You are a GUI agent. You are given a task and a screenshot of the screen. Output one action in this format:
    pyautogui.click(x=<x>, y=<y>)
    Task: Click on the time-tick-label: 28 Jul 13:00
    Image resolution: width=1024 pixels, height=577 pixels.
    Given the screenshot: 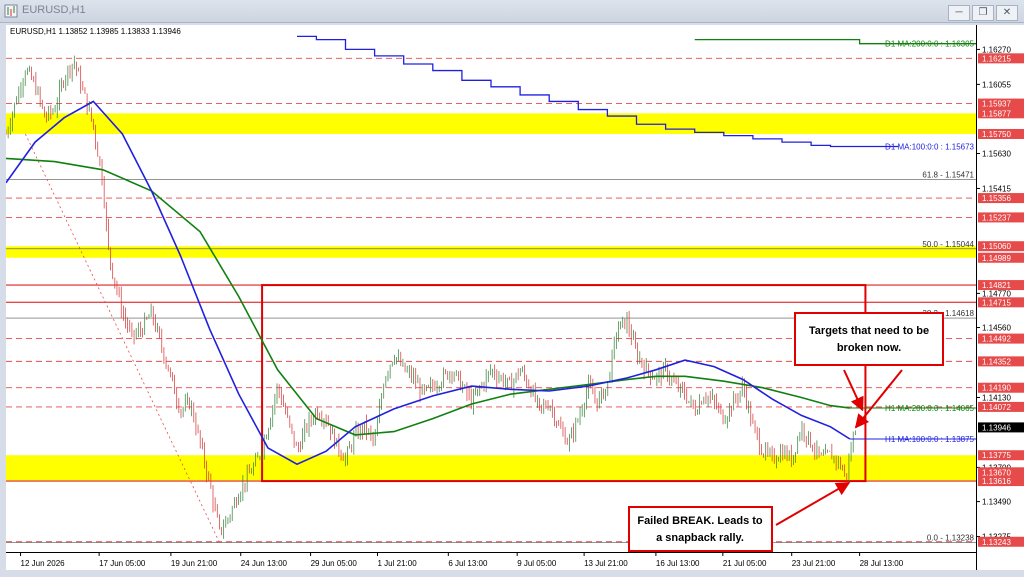 What is the action you would take?
    pyautogui.click(x=882, y=563)
    